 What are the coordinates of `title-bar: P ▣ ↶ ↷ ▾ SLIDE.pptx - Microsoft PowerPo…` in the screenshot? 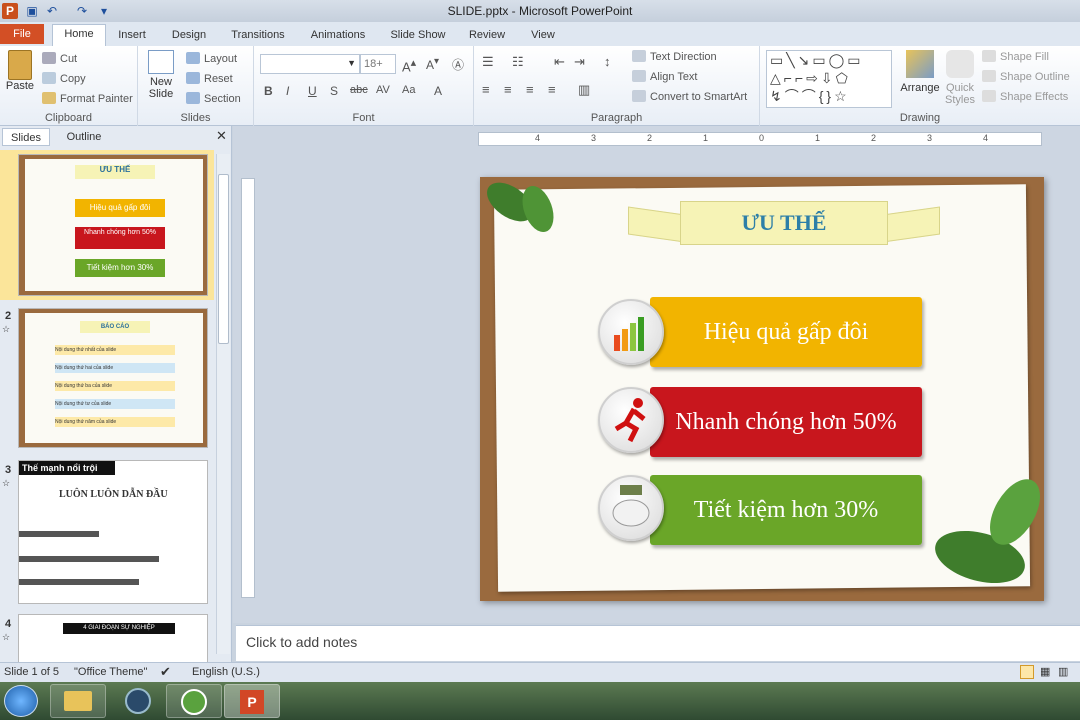 It's located at (540, 11).